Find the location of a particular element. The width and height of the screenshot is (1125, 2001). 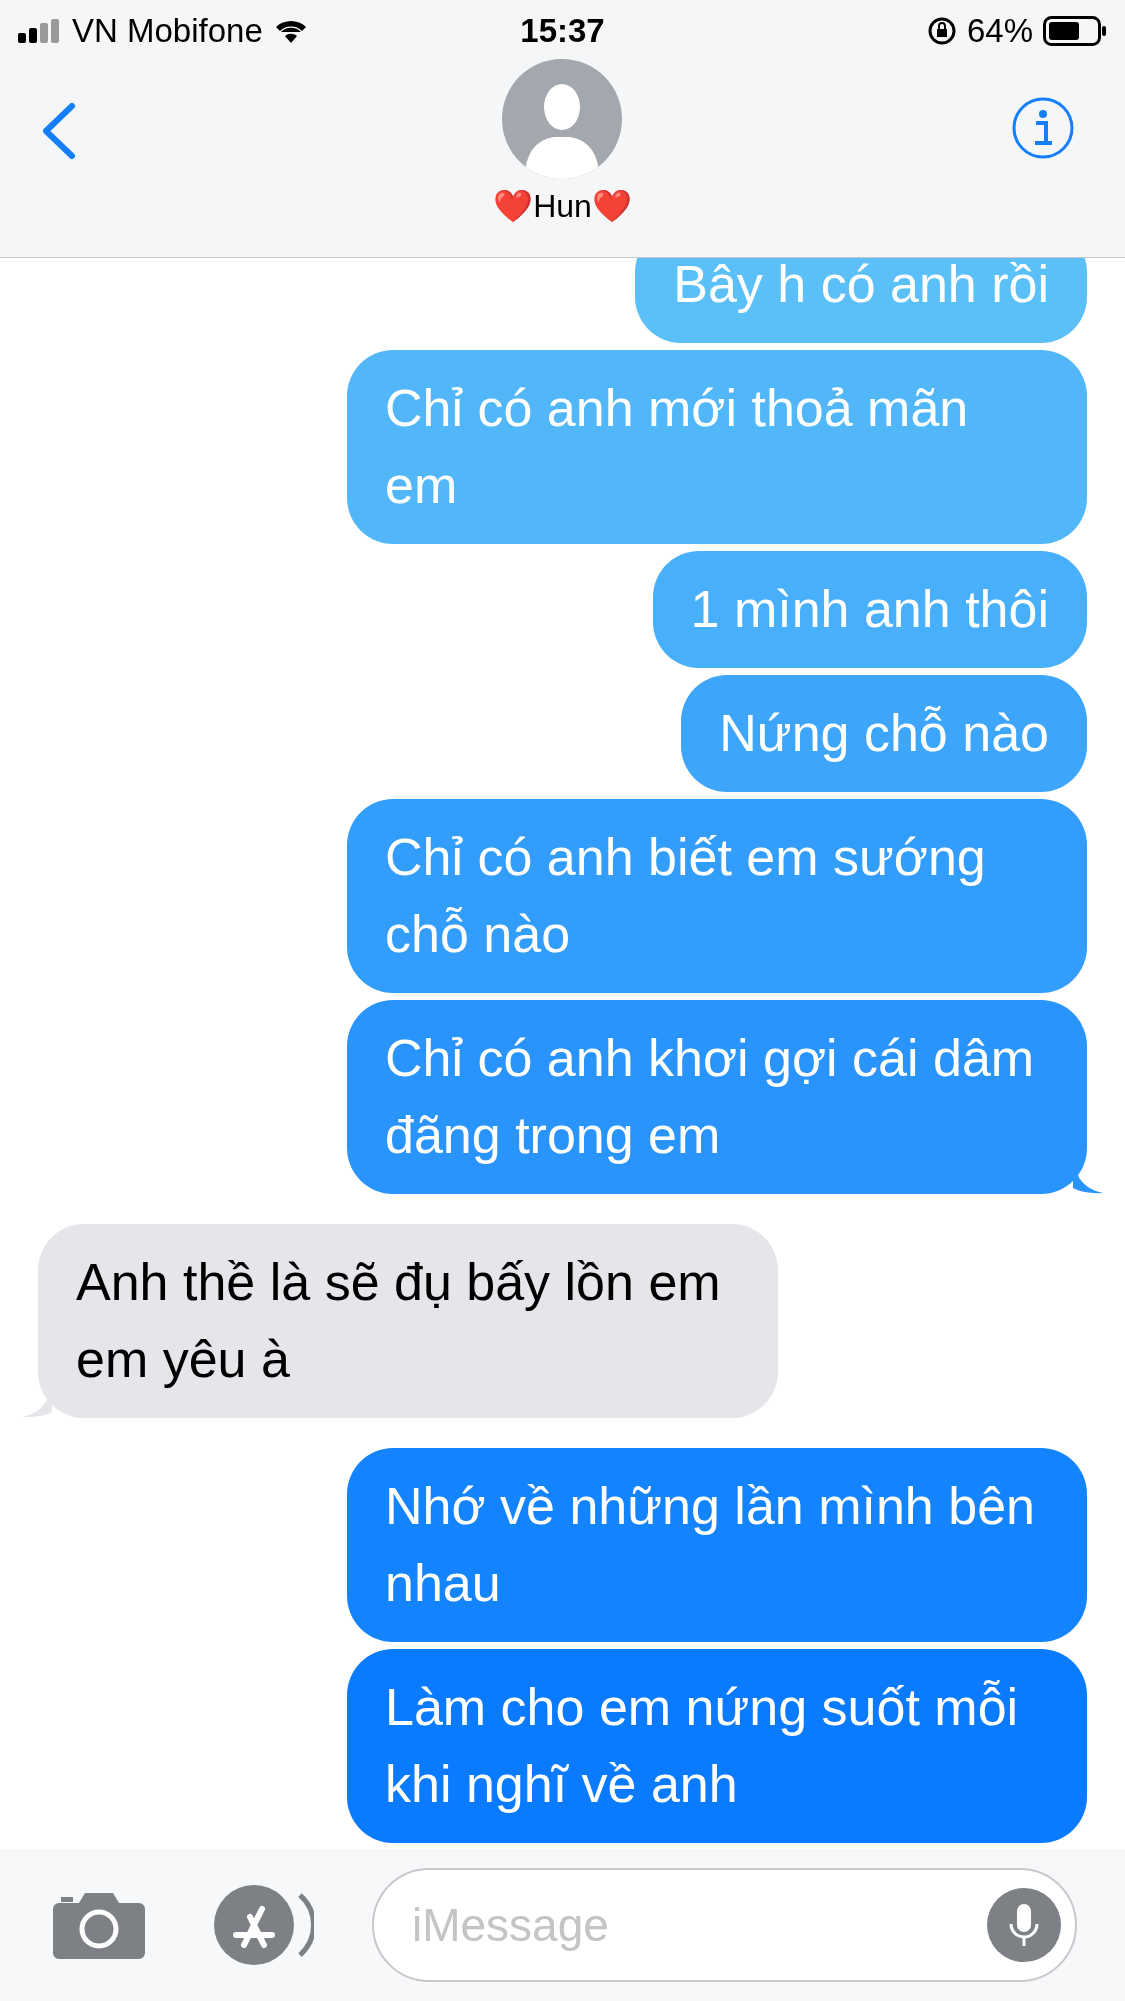

message-bubble: Chỉ có anh mới thoả mãn em is located at coordinates (717, 447).